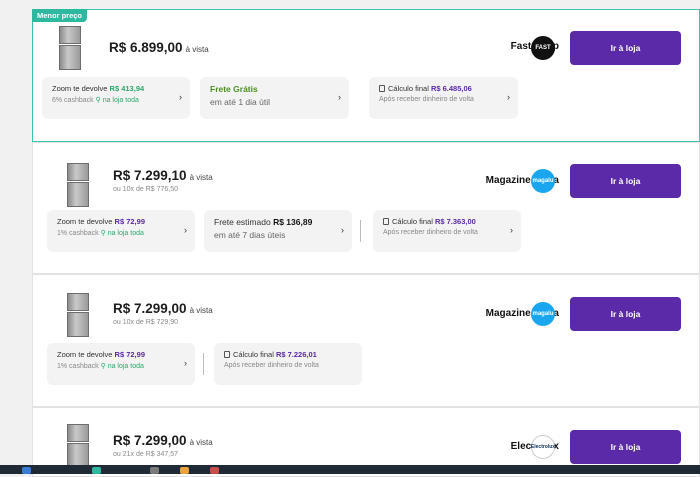  I want to click on offer-price: R$ 6.899,00, so click(146, 47).